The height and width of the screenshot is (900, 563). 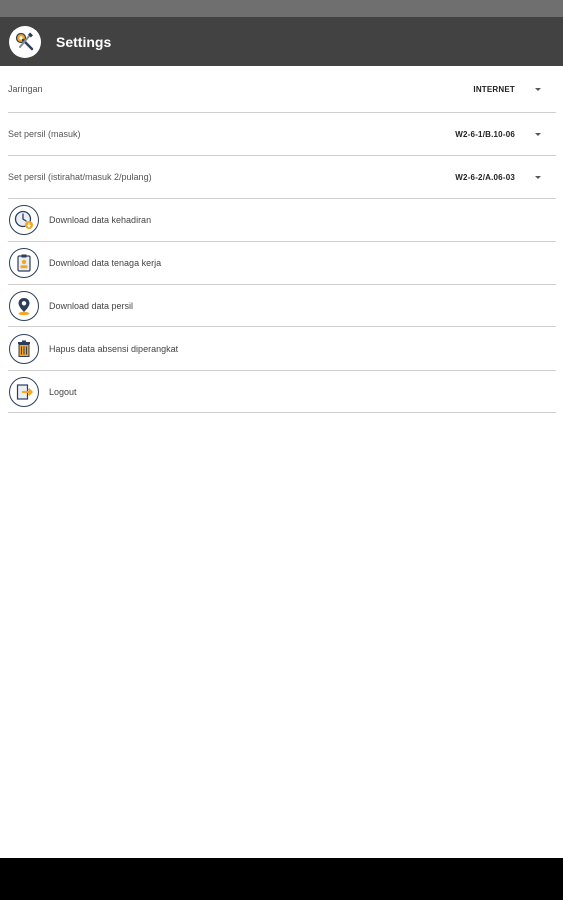 I want to click on persil-in-value: W2-6-1/B.10-06, so click(x=485, y=134).